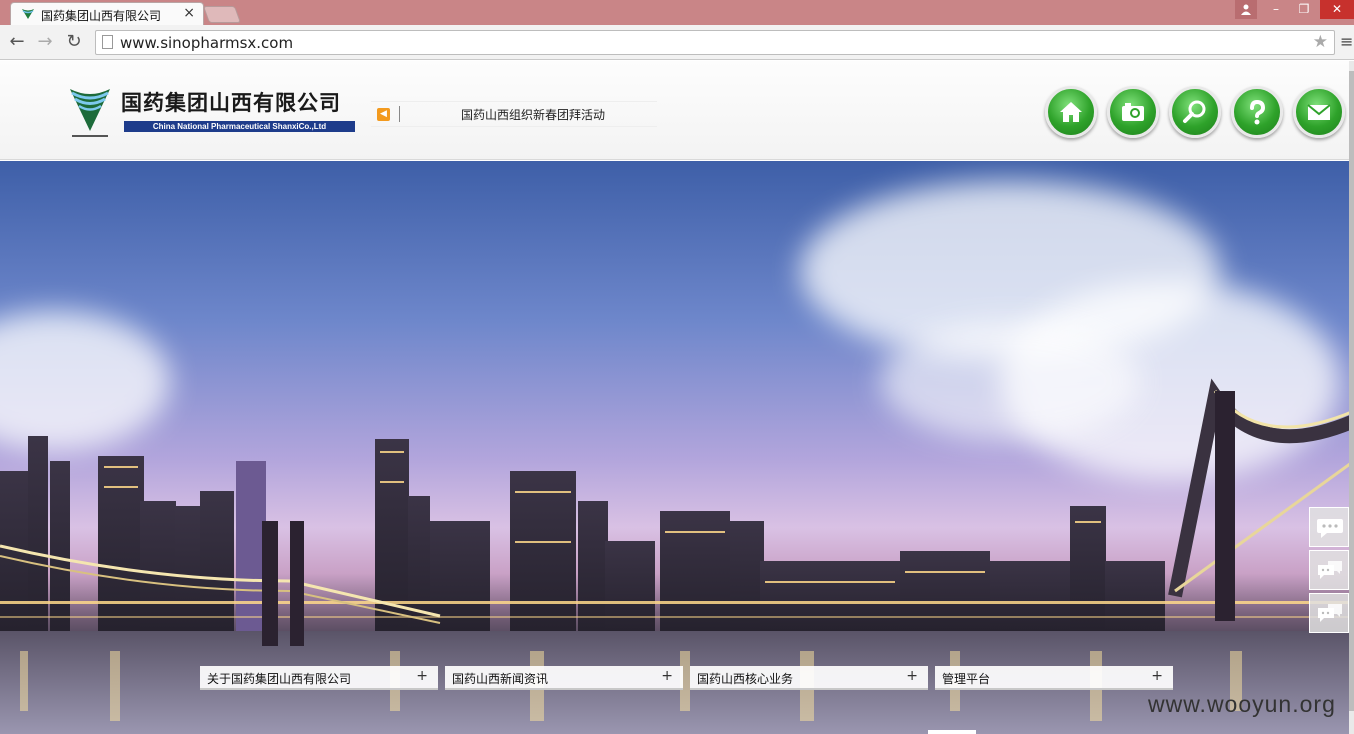 This screenshot has height=734, width=1354. Describe the element at coordinates (74, 41) in the screenshot. I see `reload-button: ↻` at that location.